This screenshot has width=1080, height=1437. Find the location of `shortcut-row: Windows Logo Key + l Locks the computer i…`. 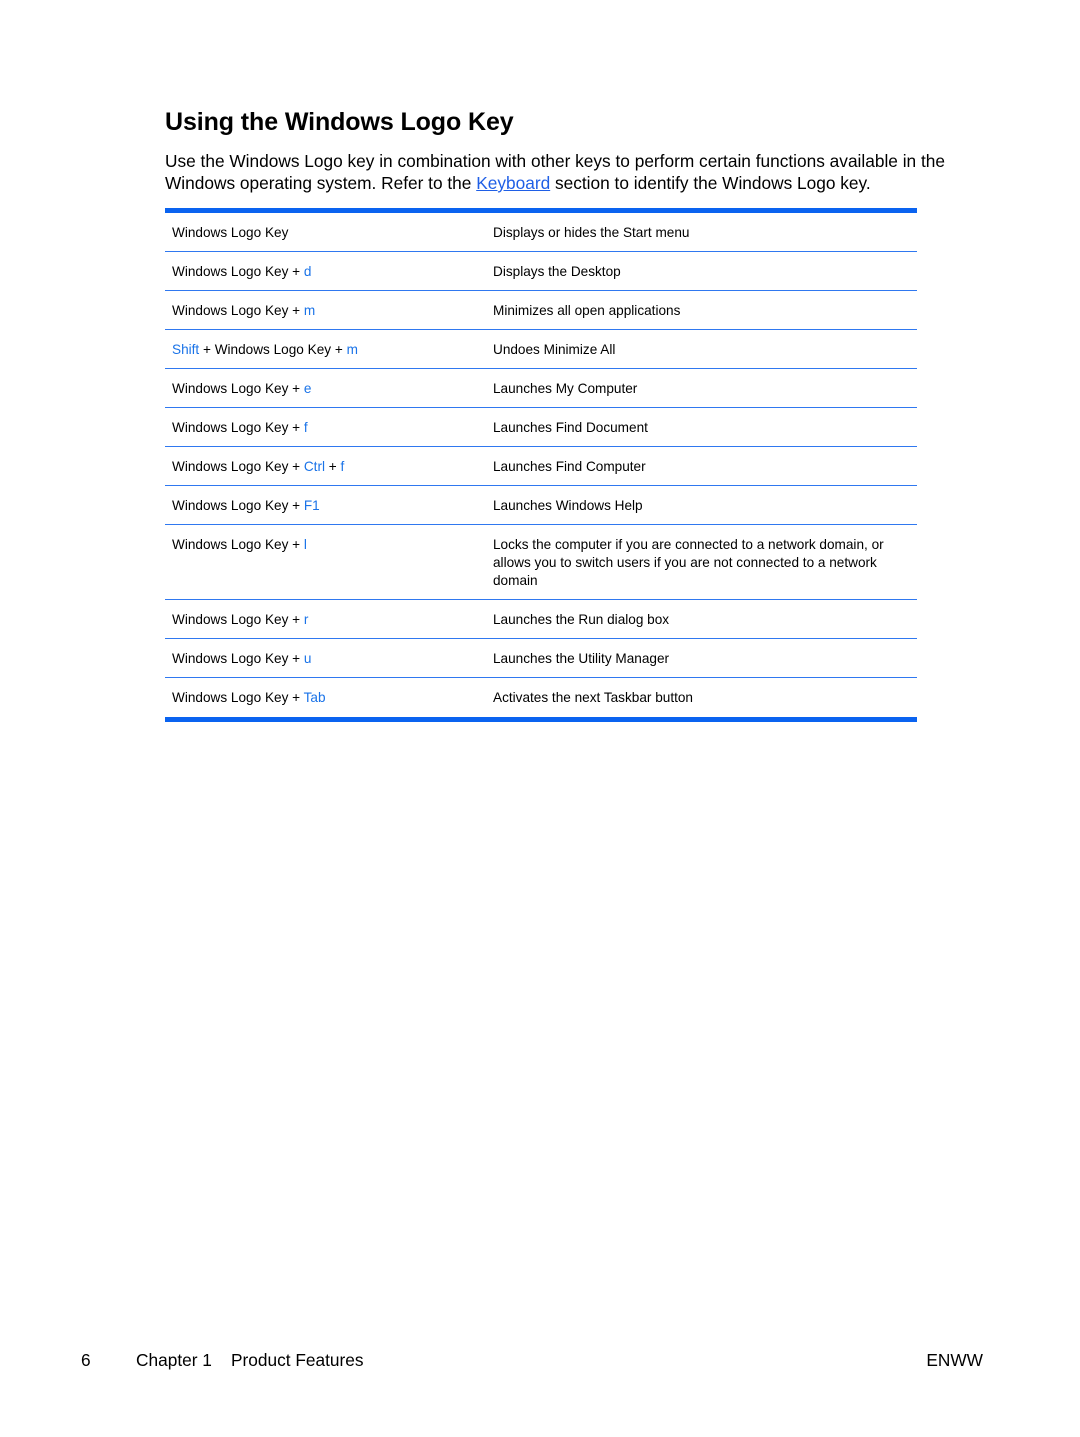

shortcut-row: Windows Logo Key + l Locks the computer i… is located at coordinates (541, 562).